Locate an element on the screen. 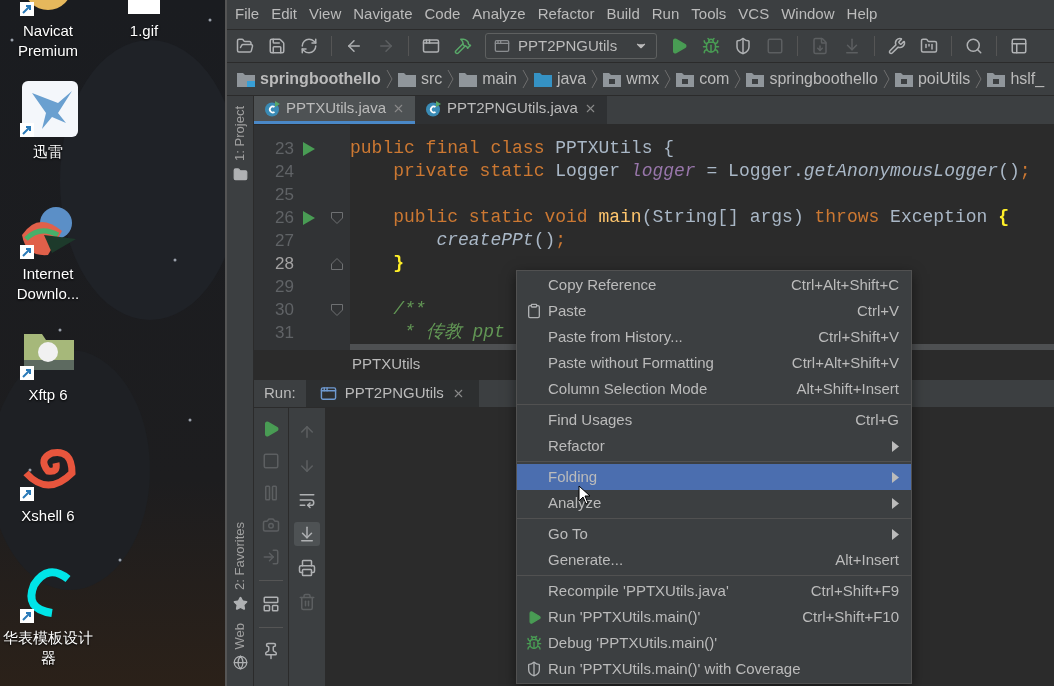 The image size is (1054, 686). breadcrumb-item: wmx is located at coordinates (643, 79).